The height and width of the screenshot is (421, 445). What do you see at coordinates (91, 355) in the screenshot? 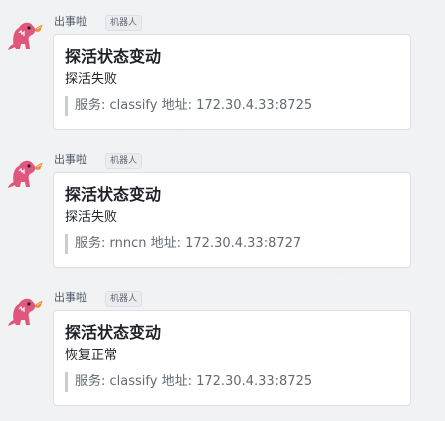
I see `card-status: 恢复正常` at bounding box center [91, 355].